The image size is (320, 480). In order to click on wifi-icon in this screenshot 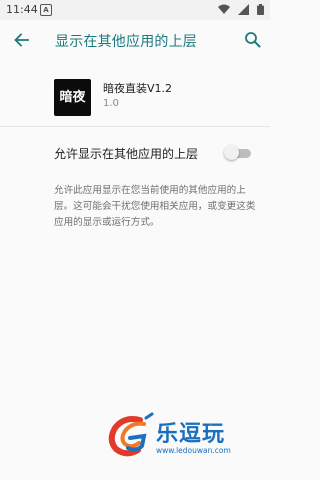, I will do `click(223, 9)`.